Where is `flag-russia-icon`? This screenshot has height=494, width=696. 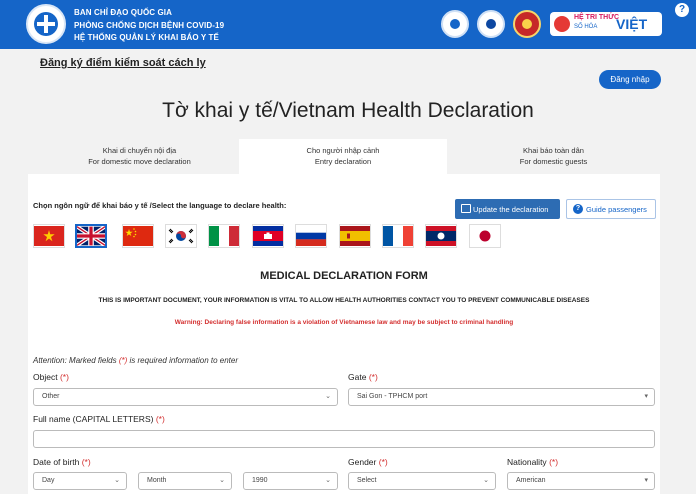
flag-russia-icon is located at coordinates (311, 236).